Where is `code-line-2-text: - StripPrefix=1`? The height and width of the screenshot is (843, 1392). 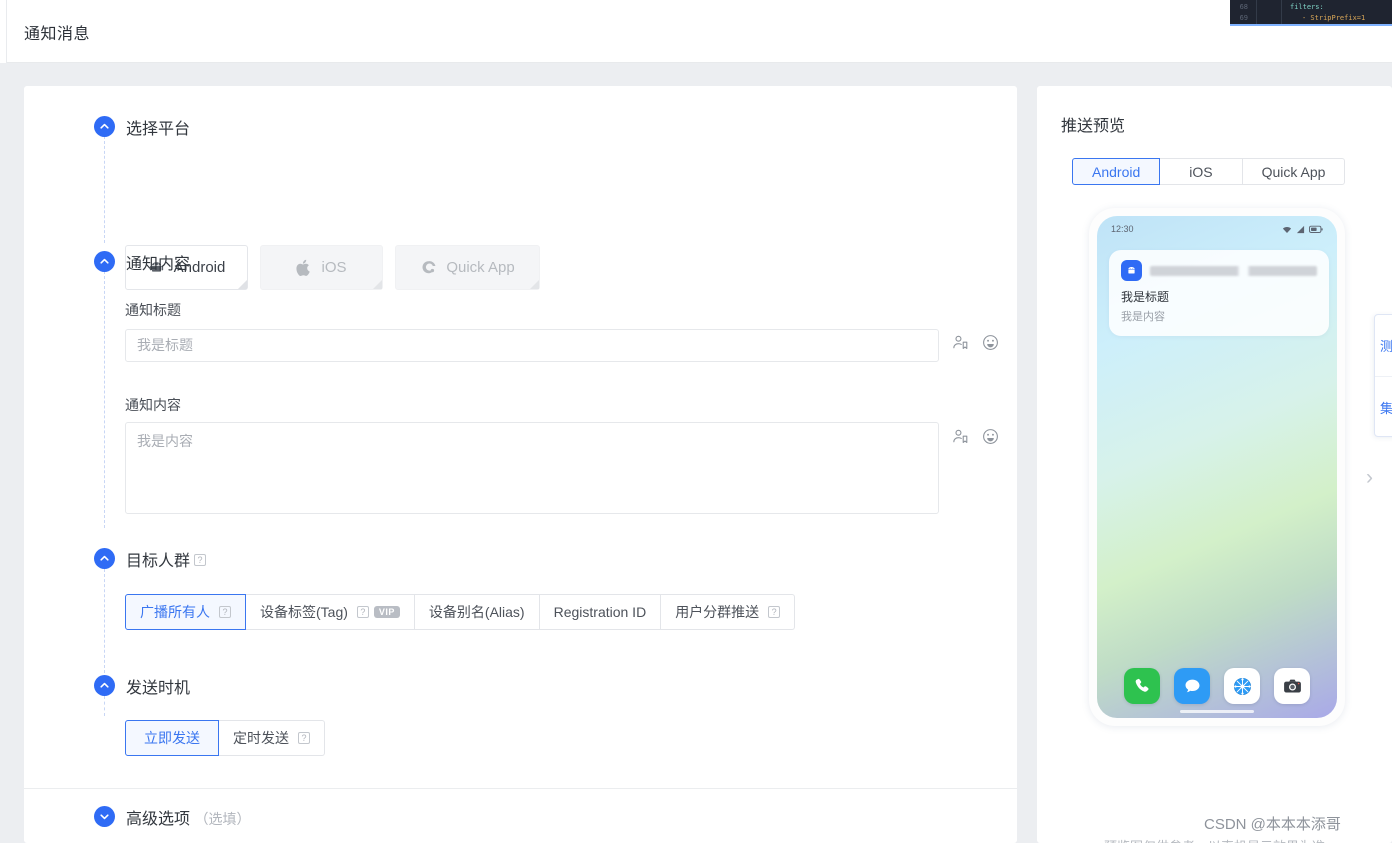 code-line-2-text: - StripPrefix=1 is located at coordinates (1334, 18).